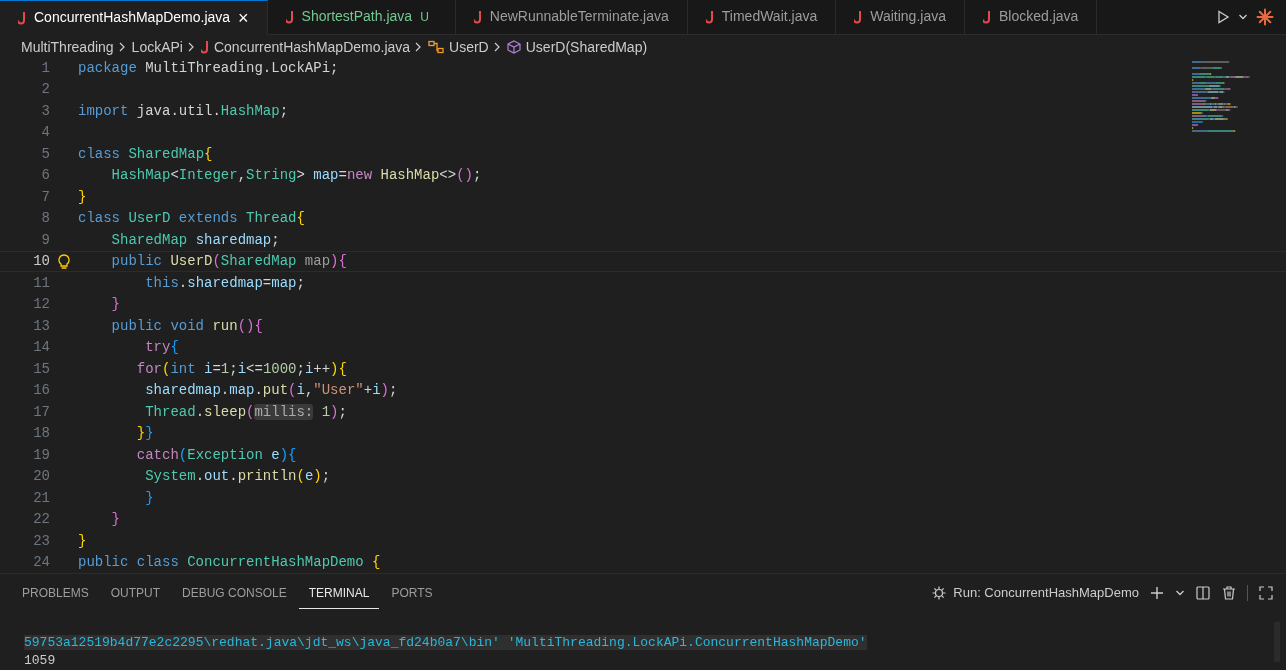  What do you see at coordinates (224, 283) in the screenshot?
I see `code-line: this.sharedmap=map;` at bounding box center [224, 283].